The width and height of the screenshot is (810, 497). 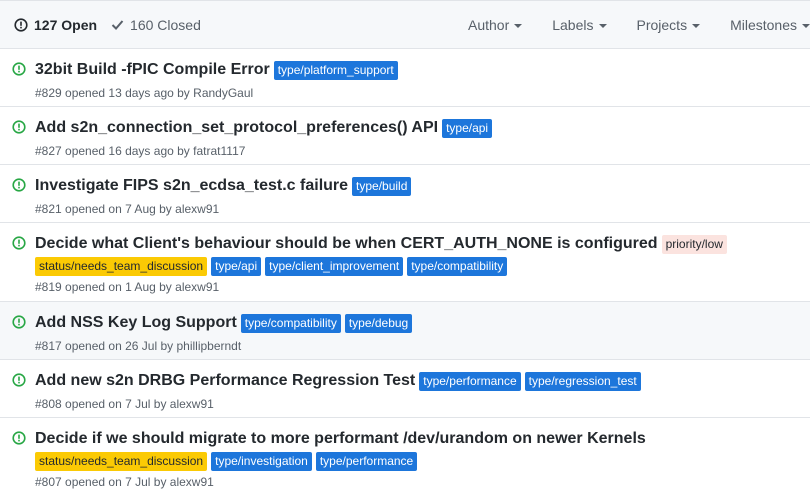 What do you see at coordinates (136, 323) in the screenshot?
I see `issue-title-link: Add NSS Key Log Support` at bounding box center [136, 323].